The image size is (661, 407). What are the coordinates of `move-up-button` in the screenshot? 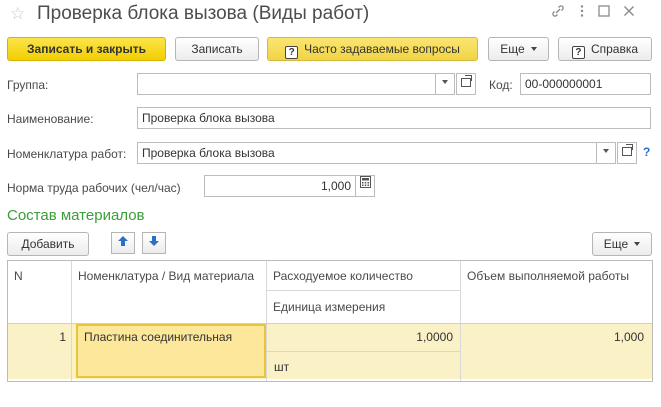 It's located at (123, 243).